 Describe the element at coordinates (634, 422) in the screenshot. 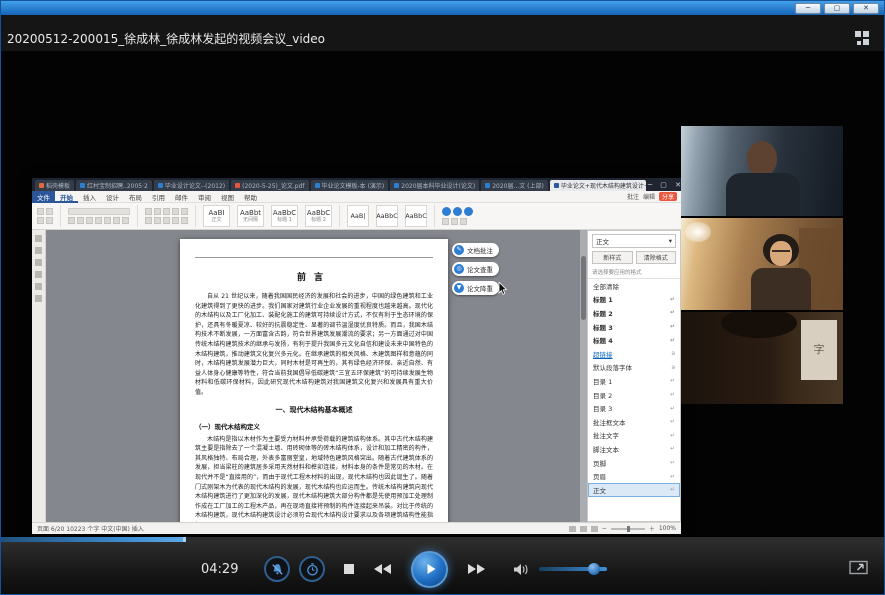

I see `style-item: 批注框文本 ↵` at that location.